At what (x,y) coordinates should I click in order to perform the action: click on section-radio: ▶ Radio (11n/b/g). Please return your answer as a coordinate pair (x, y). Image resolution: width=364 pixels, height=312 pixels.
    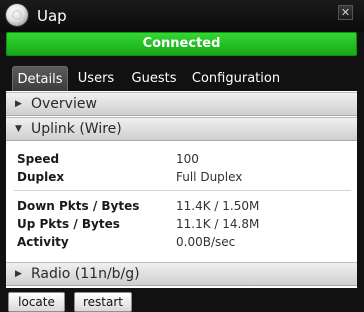
    Looking at the image, I should click on (181, 274).